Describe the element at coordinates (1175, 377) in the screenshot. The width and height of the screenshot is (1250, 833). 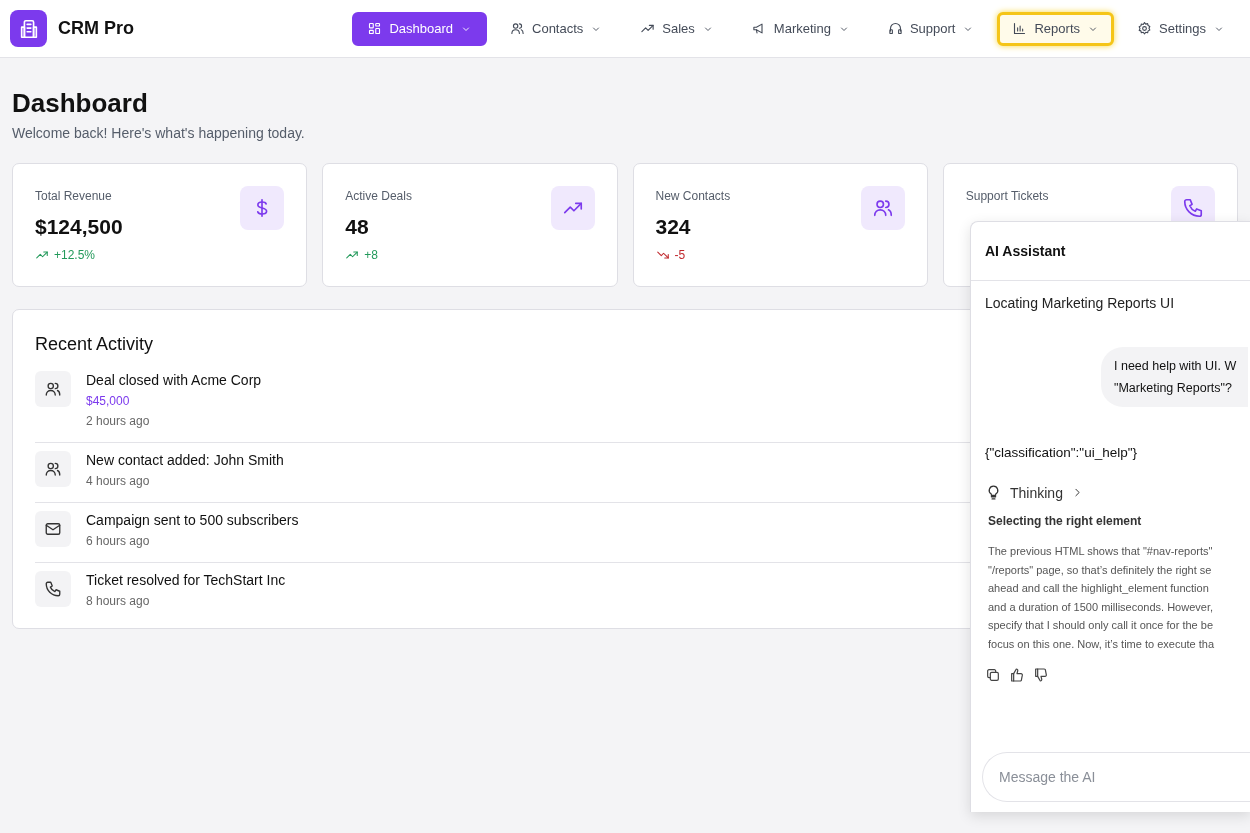
I see `user-message: I need help with UI. W "Marketing Reports"?` at that location.